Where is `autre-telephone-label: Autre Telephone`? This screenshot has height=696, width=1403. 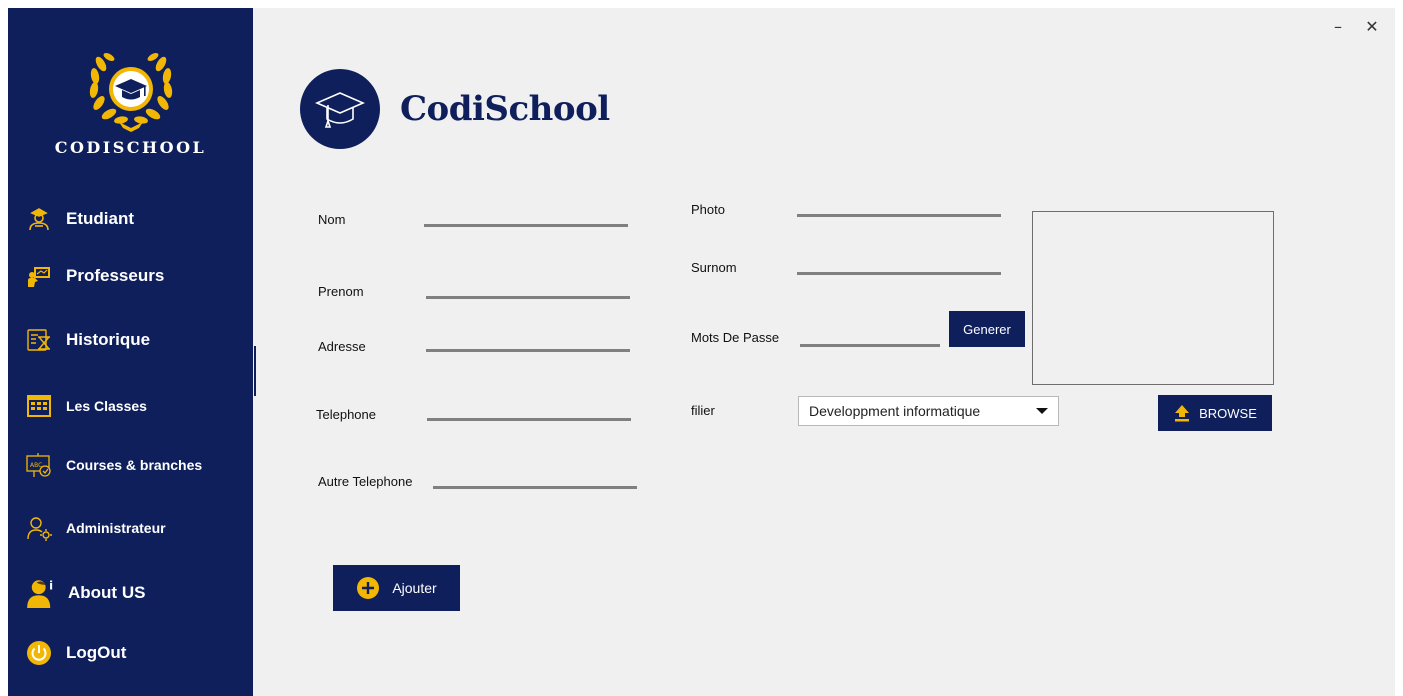
autre-telephone-label: Autre Telephone is located at coordinates (365, 481).